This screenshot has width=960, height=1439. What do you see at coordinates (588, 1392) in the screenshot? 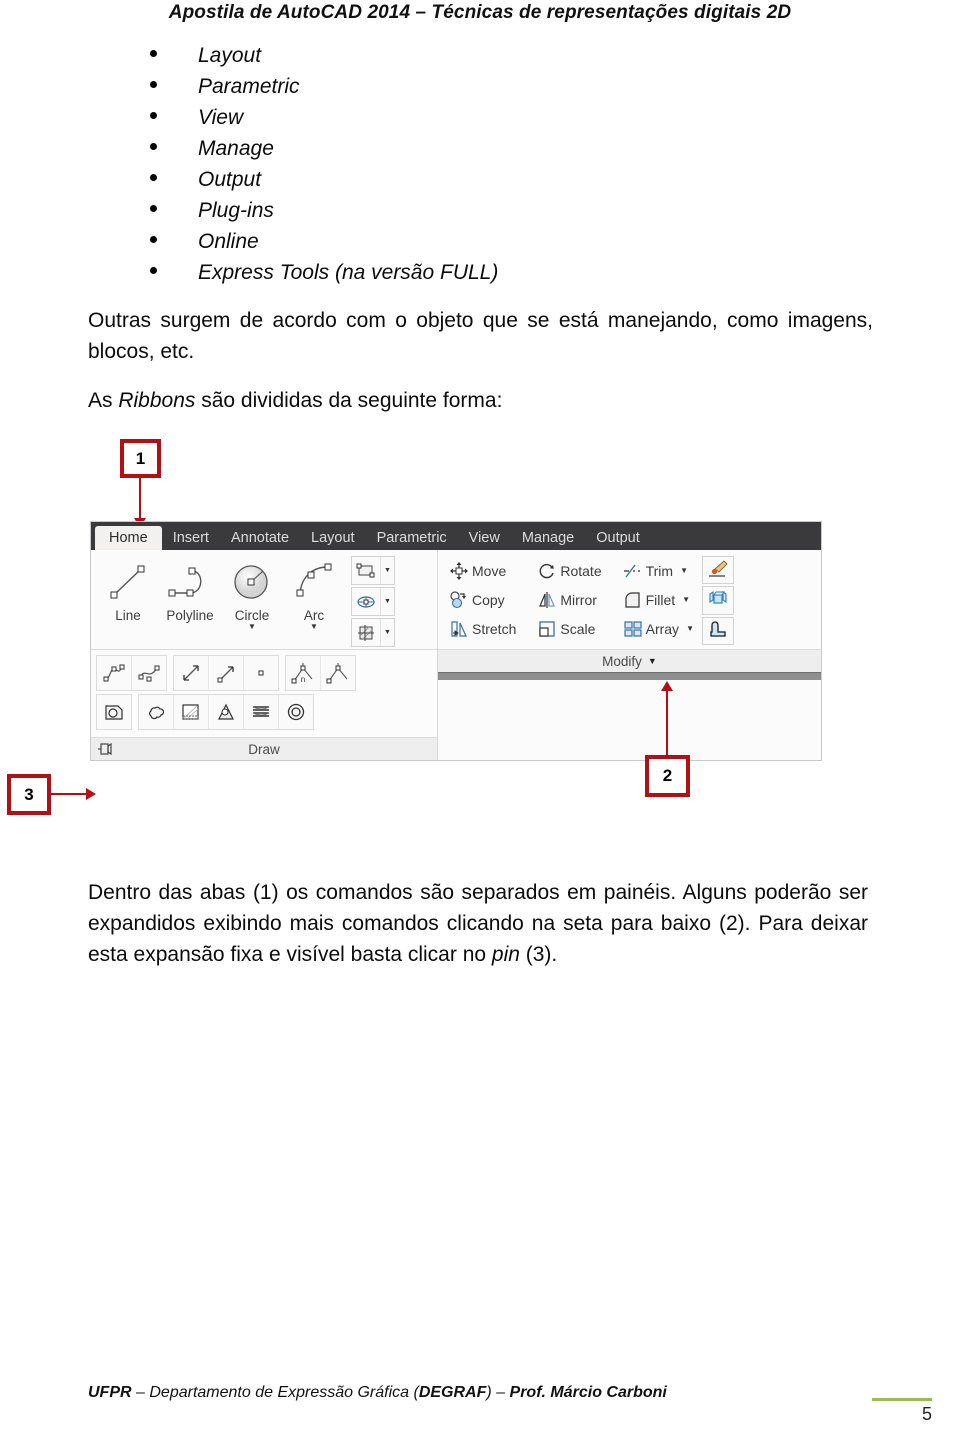
I see `footer-author: Prof. Márcio Carboni` at bounding box center [588, 1392].